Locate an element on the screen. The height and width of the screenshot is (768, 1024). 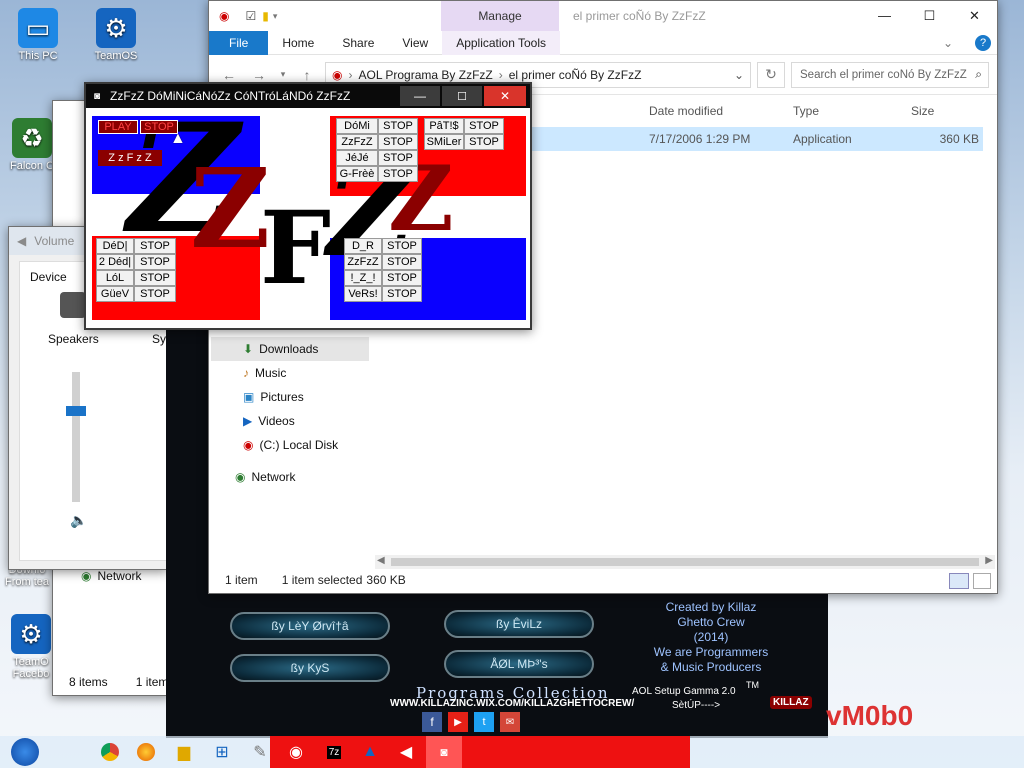
taskbar-firefox is located at coordinates (146, 752).